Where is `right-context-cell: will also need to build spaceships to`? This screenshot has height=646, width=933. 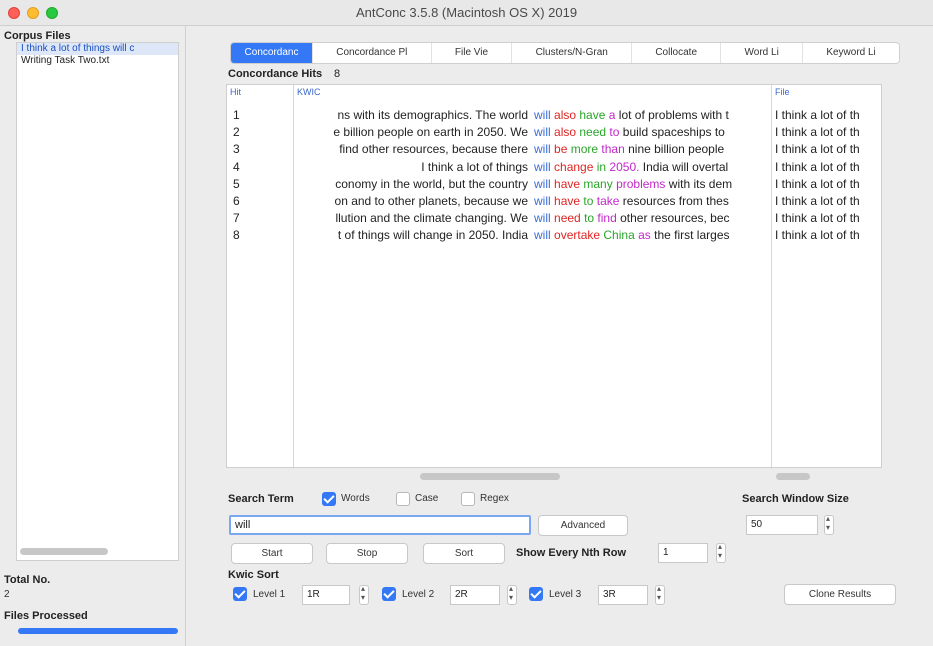 right-context-cell: will also need to build spaceships to is located at coordinates (652, 132).